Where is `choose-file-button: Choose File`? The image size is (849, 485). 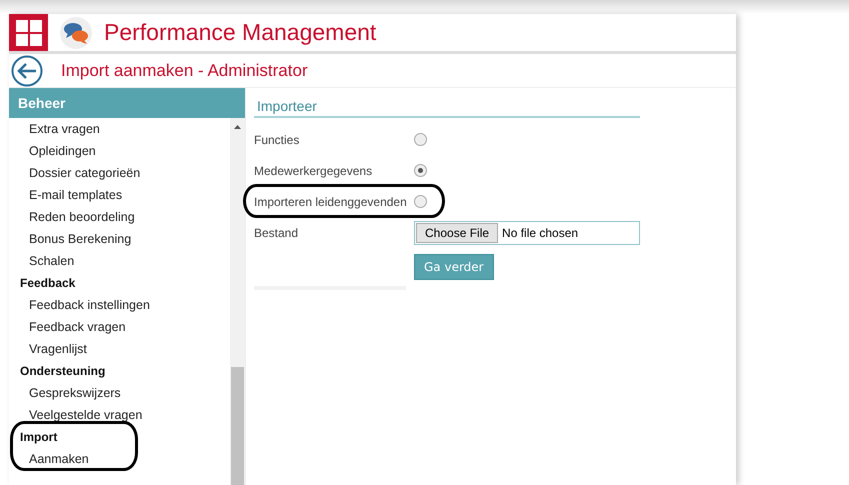
choose-file-button: Choose File is located at coordinates (457, 232).